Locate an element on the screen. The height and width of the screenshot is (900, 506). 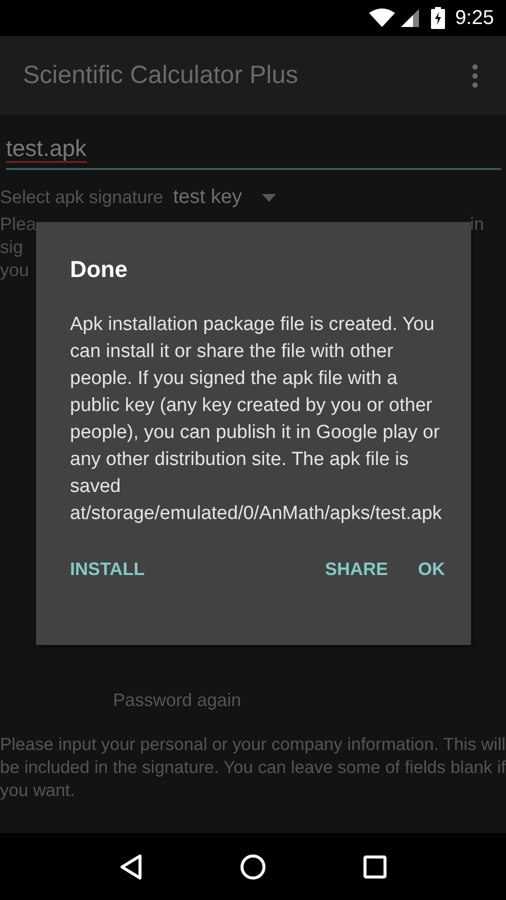
dialog-button: INSTALL is located at coordinates (107, 569).